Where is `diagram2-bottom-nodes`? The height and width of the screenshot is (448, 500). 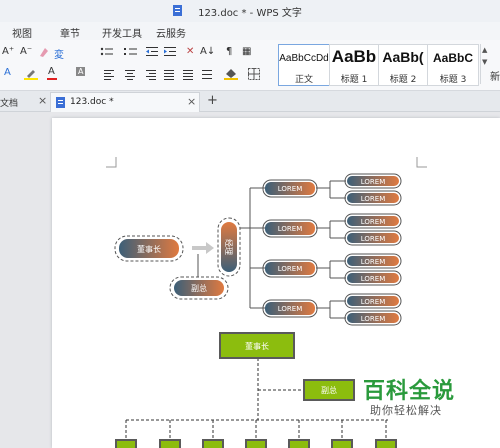 diagram2-bottom-nodes is located at coordinates (256, 443).